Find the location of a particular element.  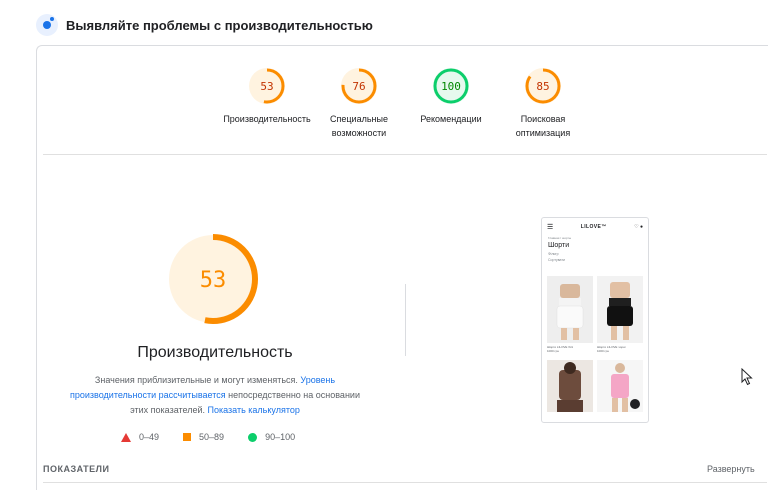

phone-sort: Сортувати is located at coordinates (556, 260).